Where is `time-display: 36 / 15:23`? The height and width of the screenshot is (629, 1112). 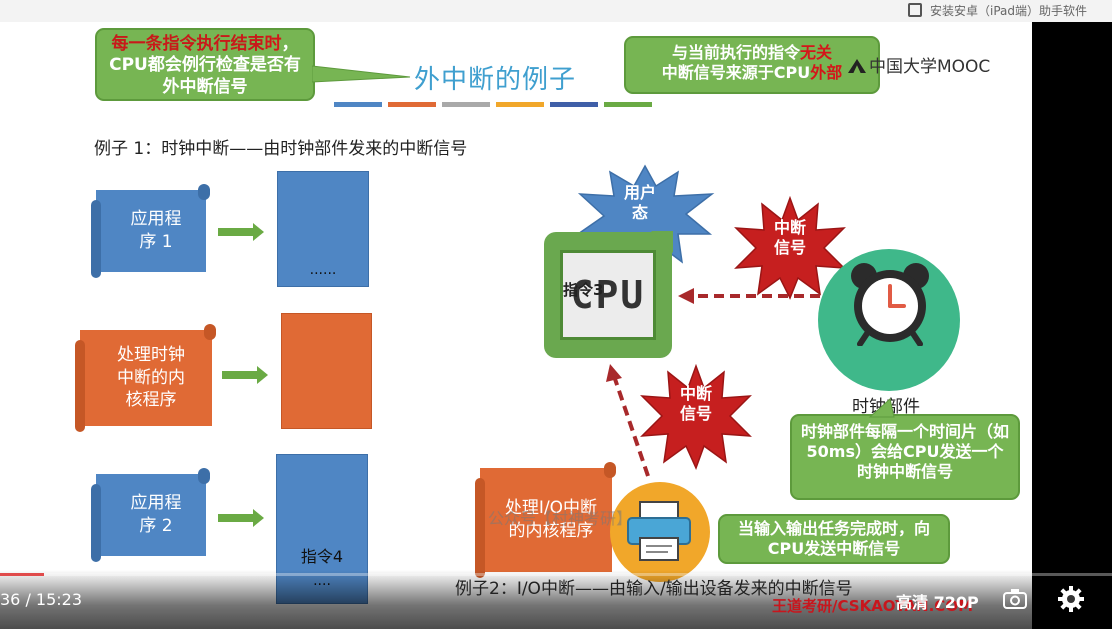 time-display: 36 / 15:23 is located at coordinates (41, 599).